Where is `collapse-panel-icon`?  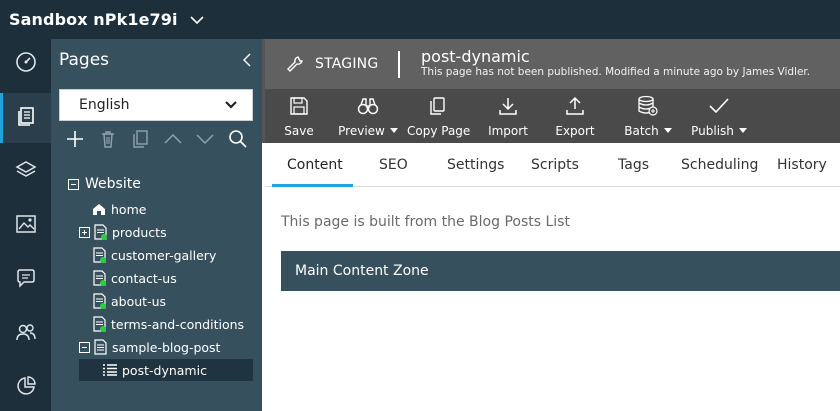 collapse-panel-icon is located at coordinates (247, 60).